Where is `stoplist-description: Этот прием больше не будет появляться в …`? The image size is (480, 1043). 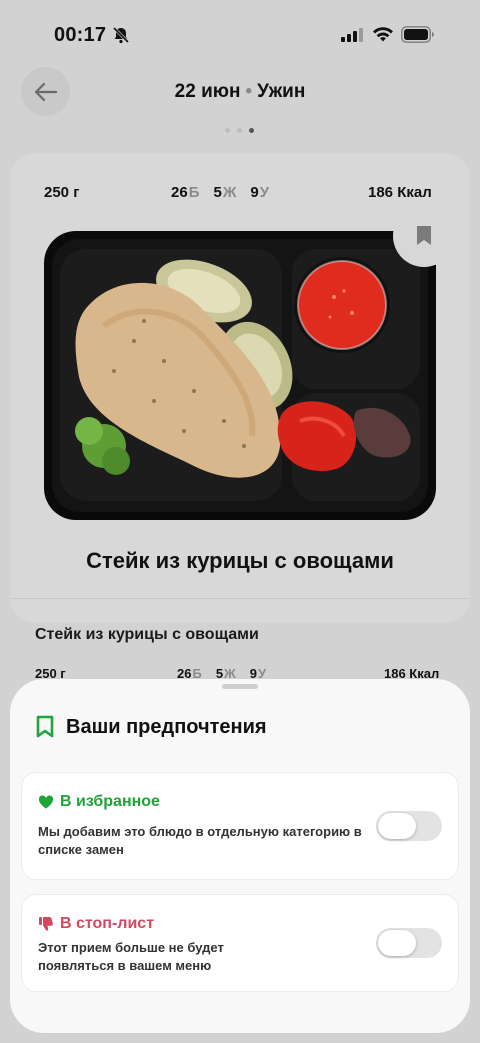
stoplist-description: Этот прием больше не будет появляться в … is located at coordinates (131, 956).